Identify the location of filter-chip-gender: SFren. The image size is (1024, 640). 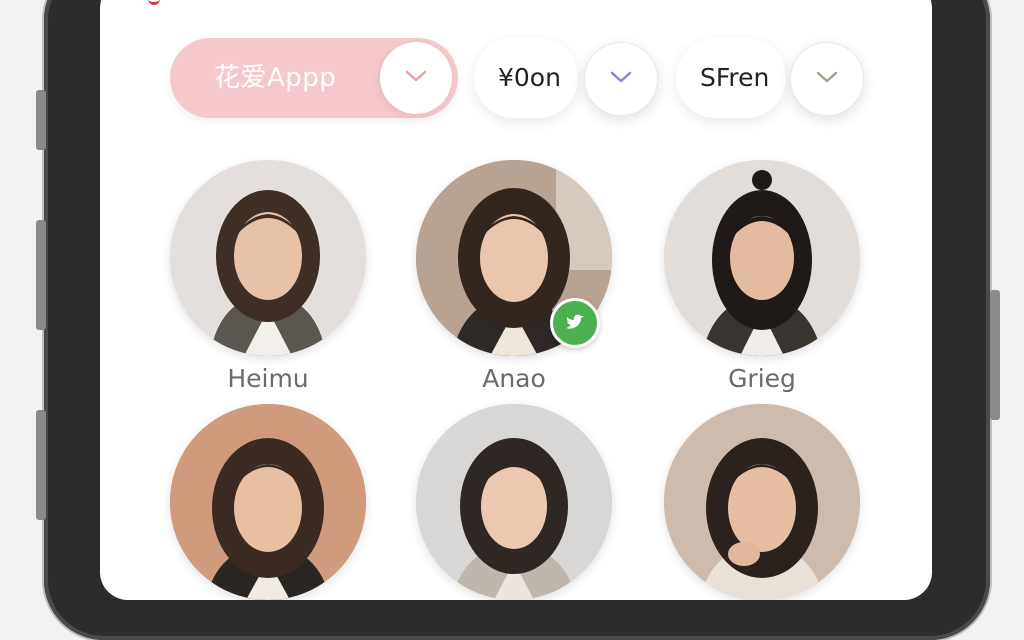
(731, 78).